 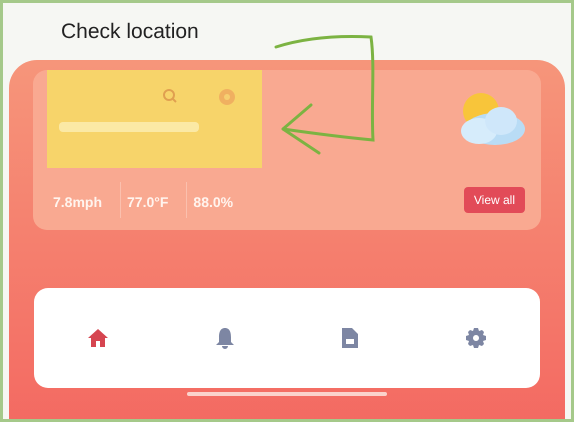 I want to click on stat-value: 77.0°F, so click(x=147, y=202).